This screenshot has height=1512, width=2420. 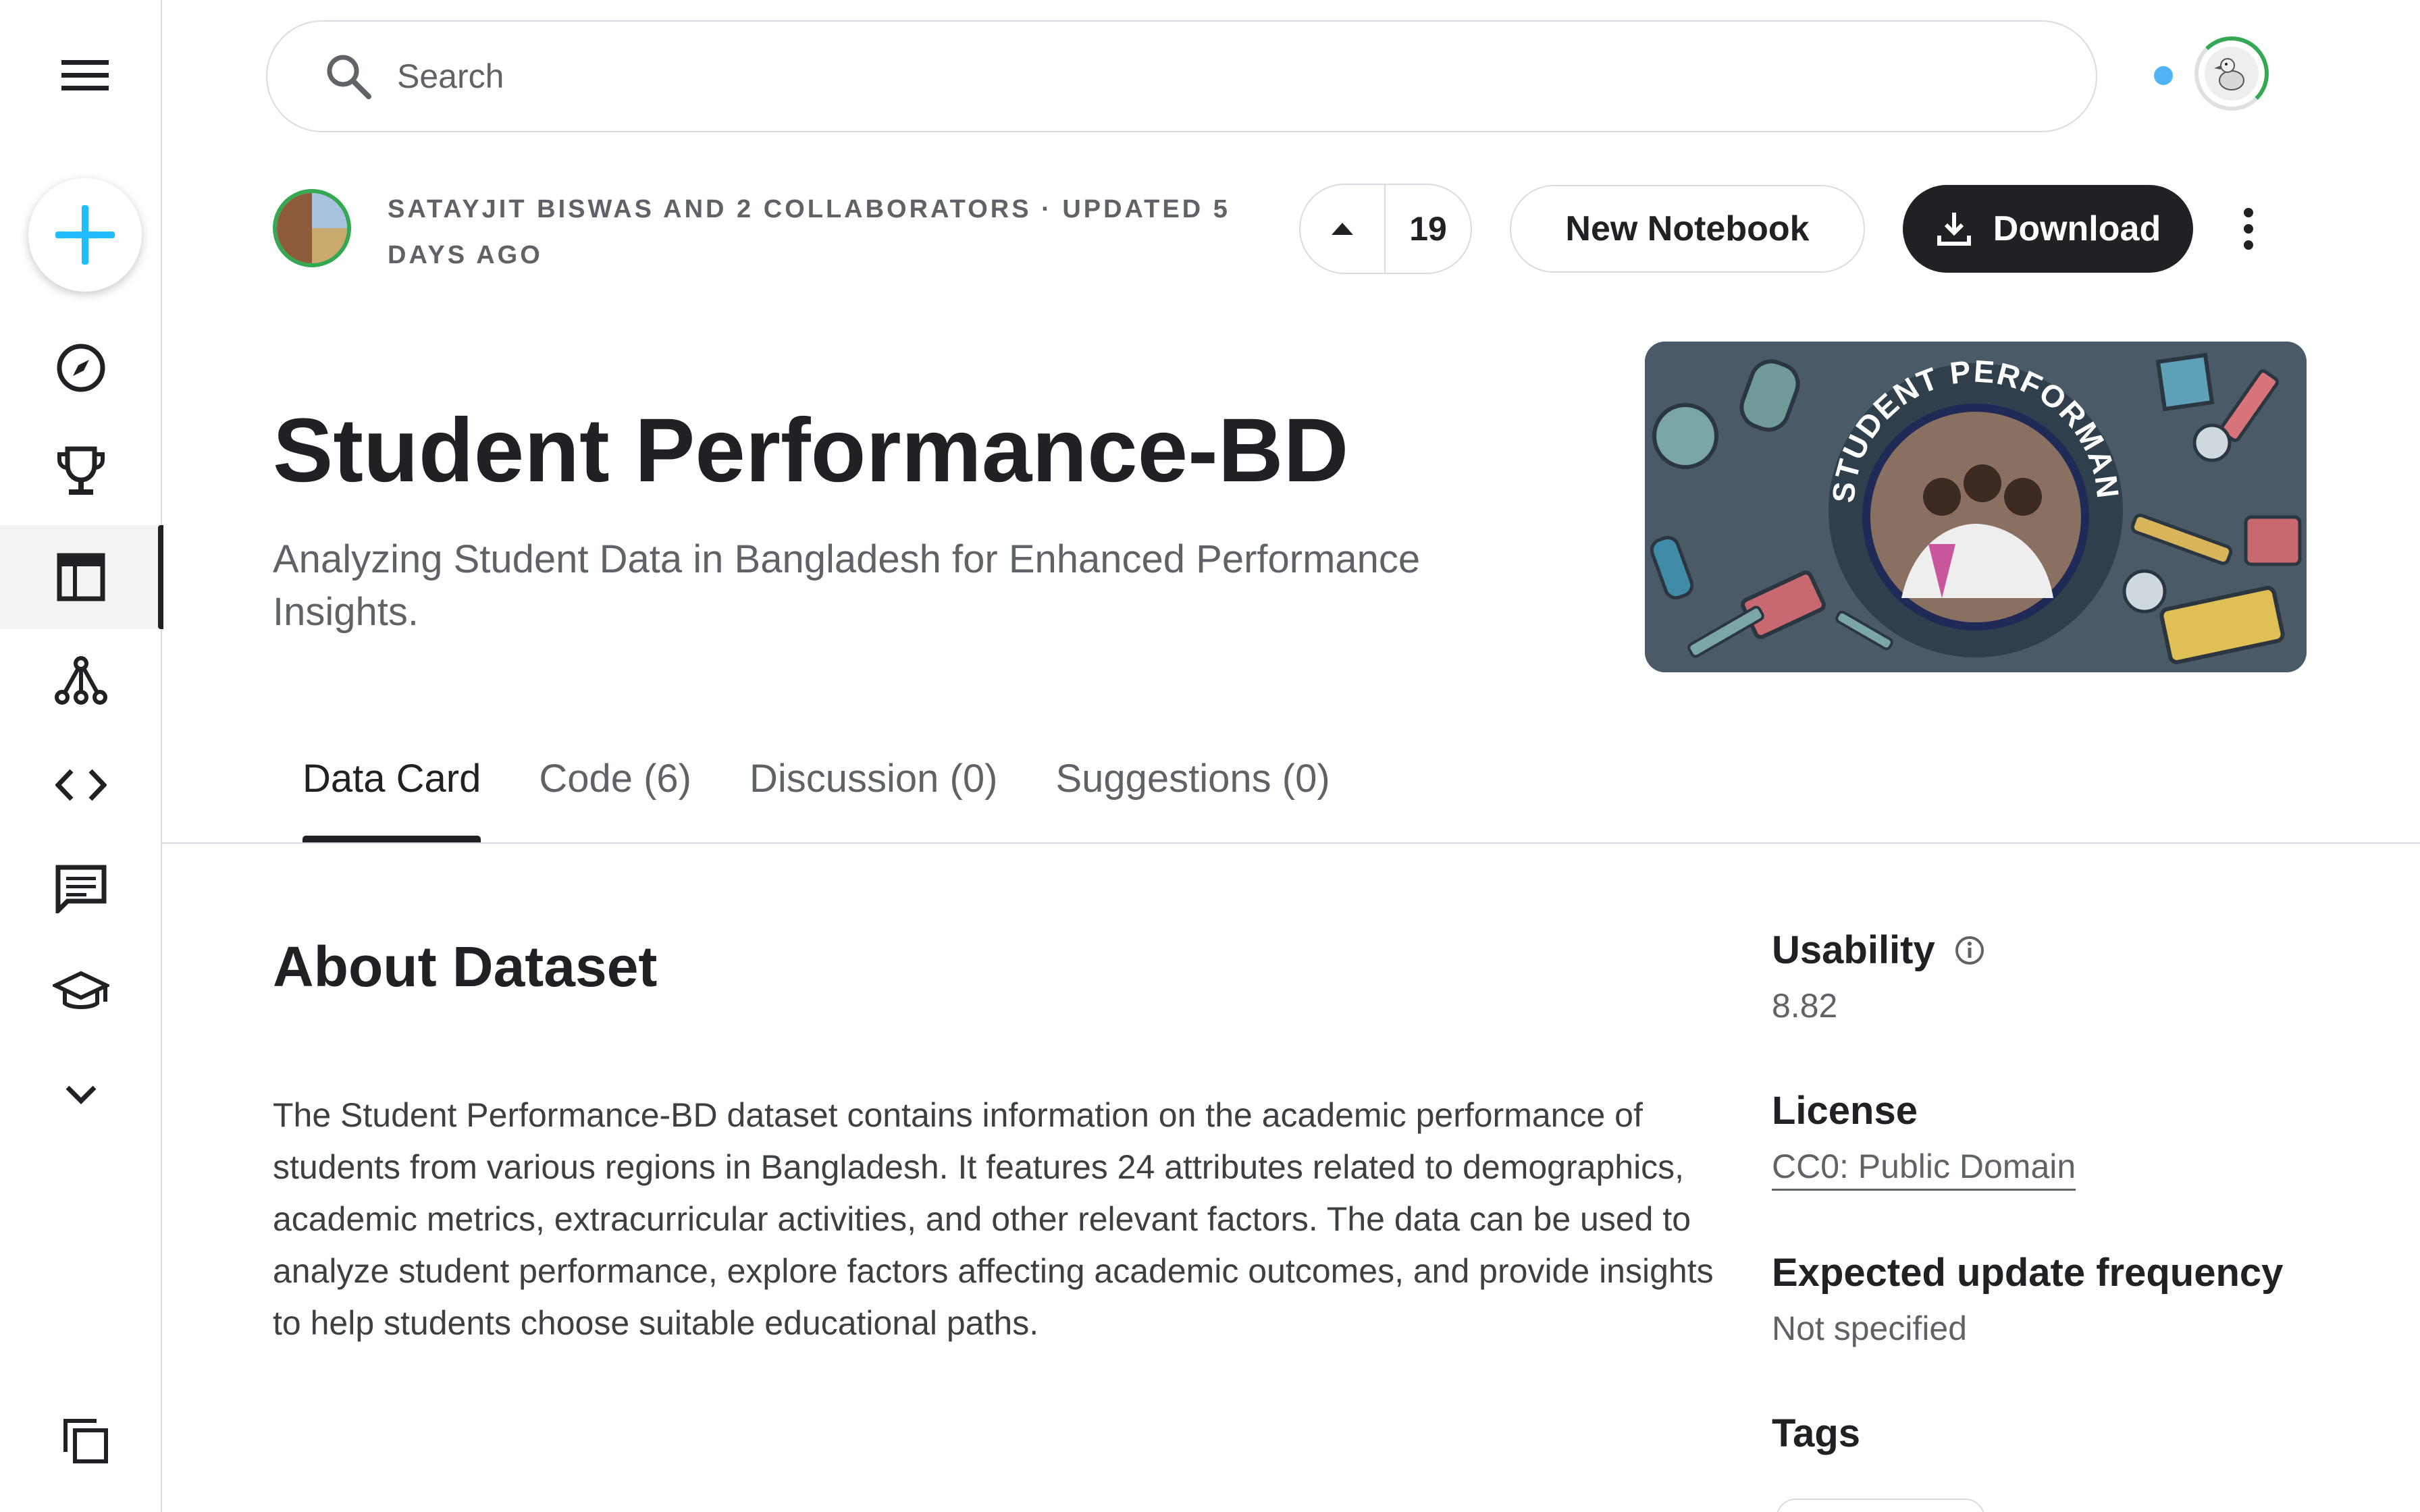 What do you see at coordinates (312, 228) in the screenshot?
I see `collaborators-avatar` at bounding box center [312, 228].